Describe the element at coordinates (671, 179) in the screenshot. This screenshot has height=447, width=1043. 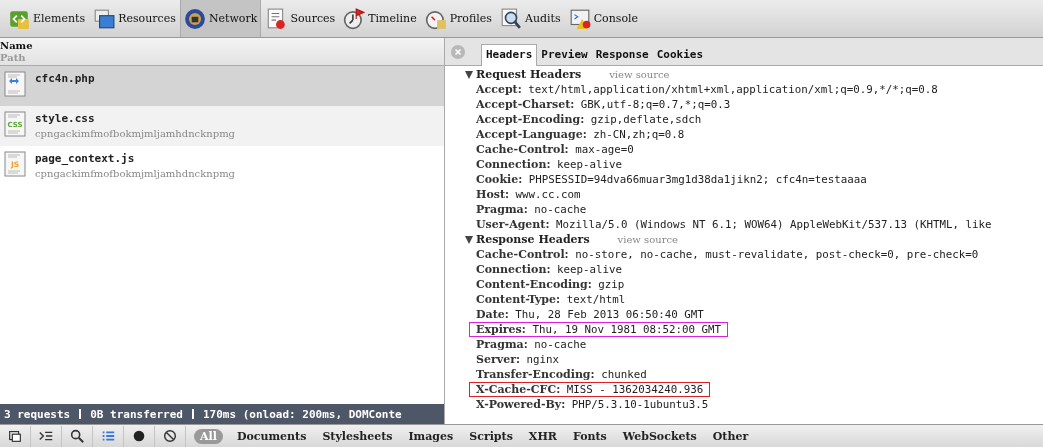
I see `header-line: Cookie: PHPSESSID=94dva66muar3mg1d38da1jikn2; cfc4n=testaaaa` at that location.